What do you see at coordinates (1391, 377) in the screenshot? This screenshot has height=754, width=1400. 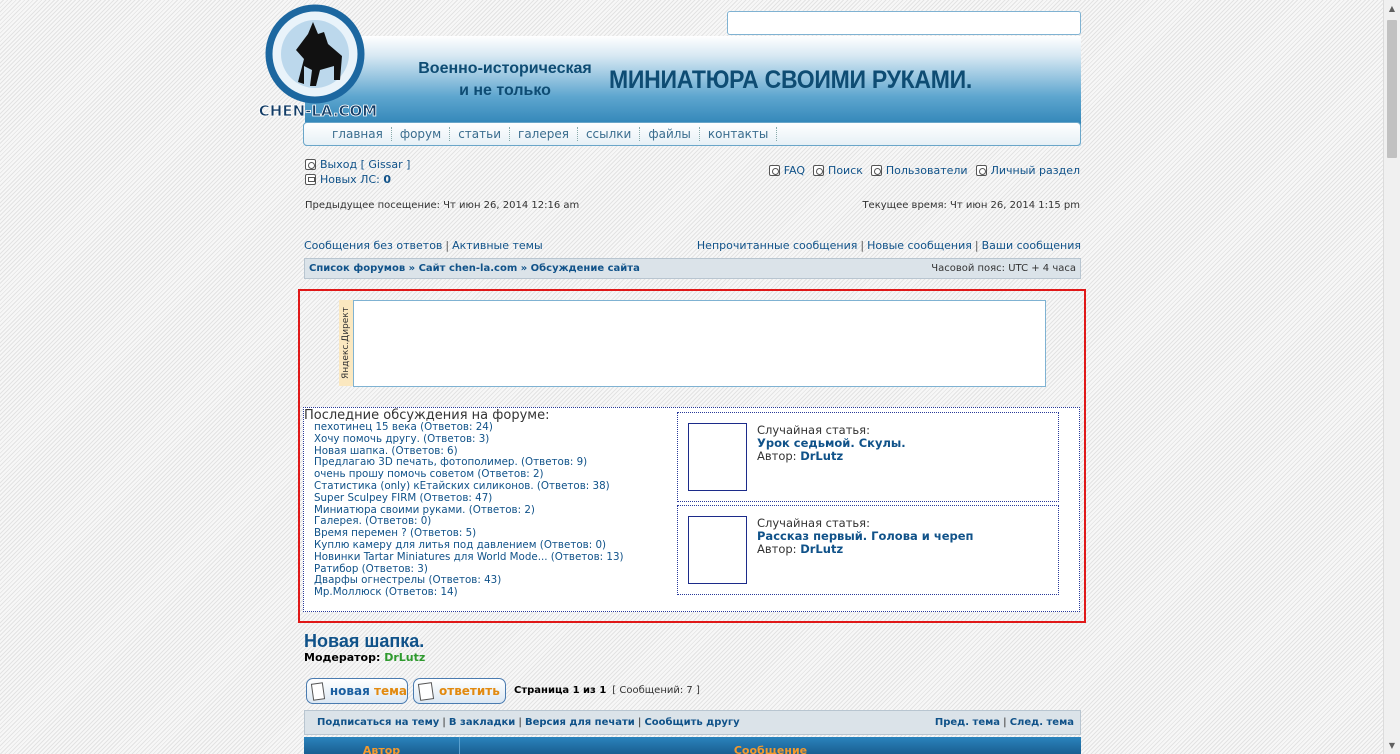 I see `scrollbar: ▲ ▼` at bounding box center [1391, 377].